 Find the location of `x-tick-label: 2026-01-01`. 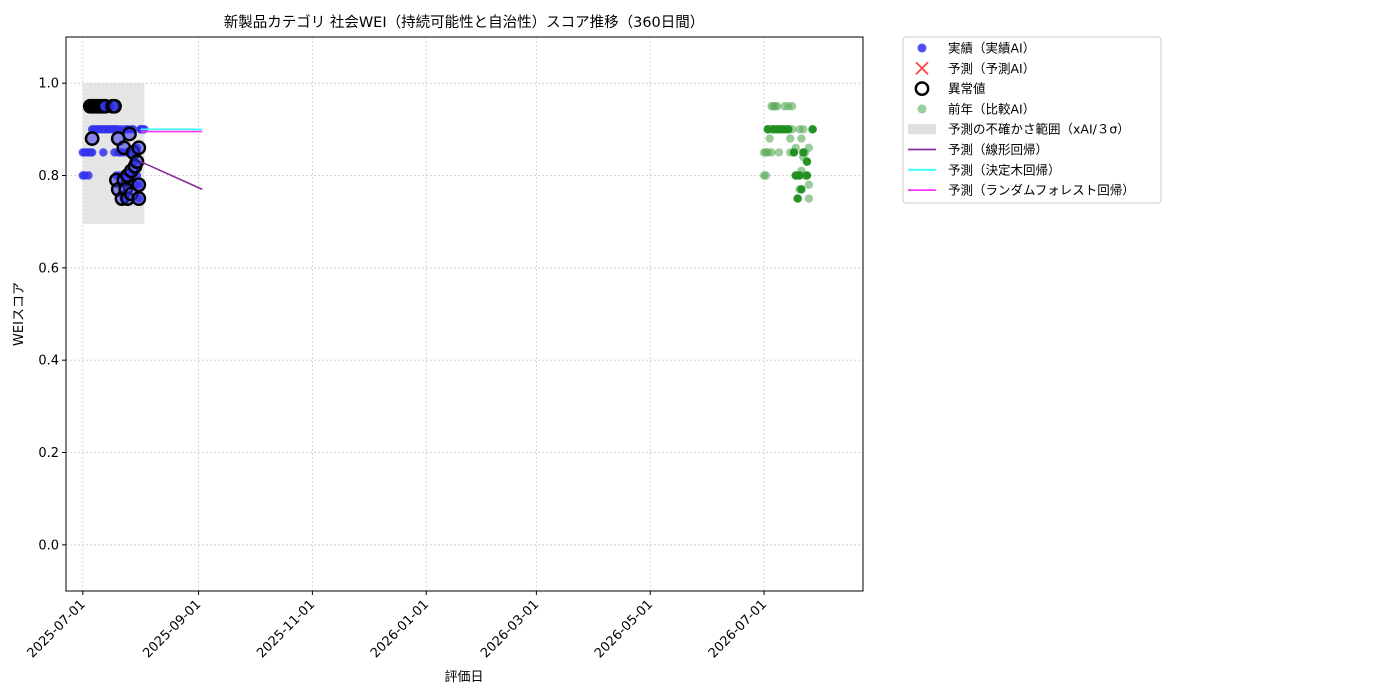

x-tick-label: 2026-01-01 is located at coordinates (400, 629).